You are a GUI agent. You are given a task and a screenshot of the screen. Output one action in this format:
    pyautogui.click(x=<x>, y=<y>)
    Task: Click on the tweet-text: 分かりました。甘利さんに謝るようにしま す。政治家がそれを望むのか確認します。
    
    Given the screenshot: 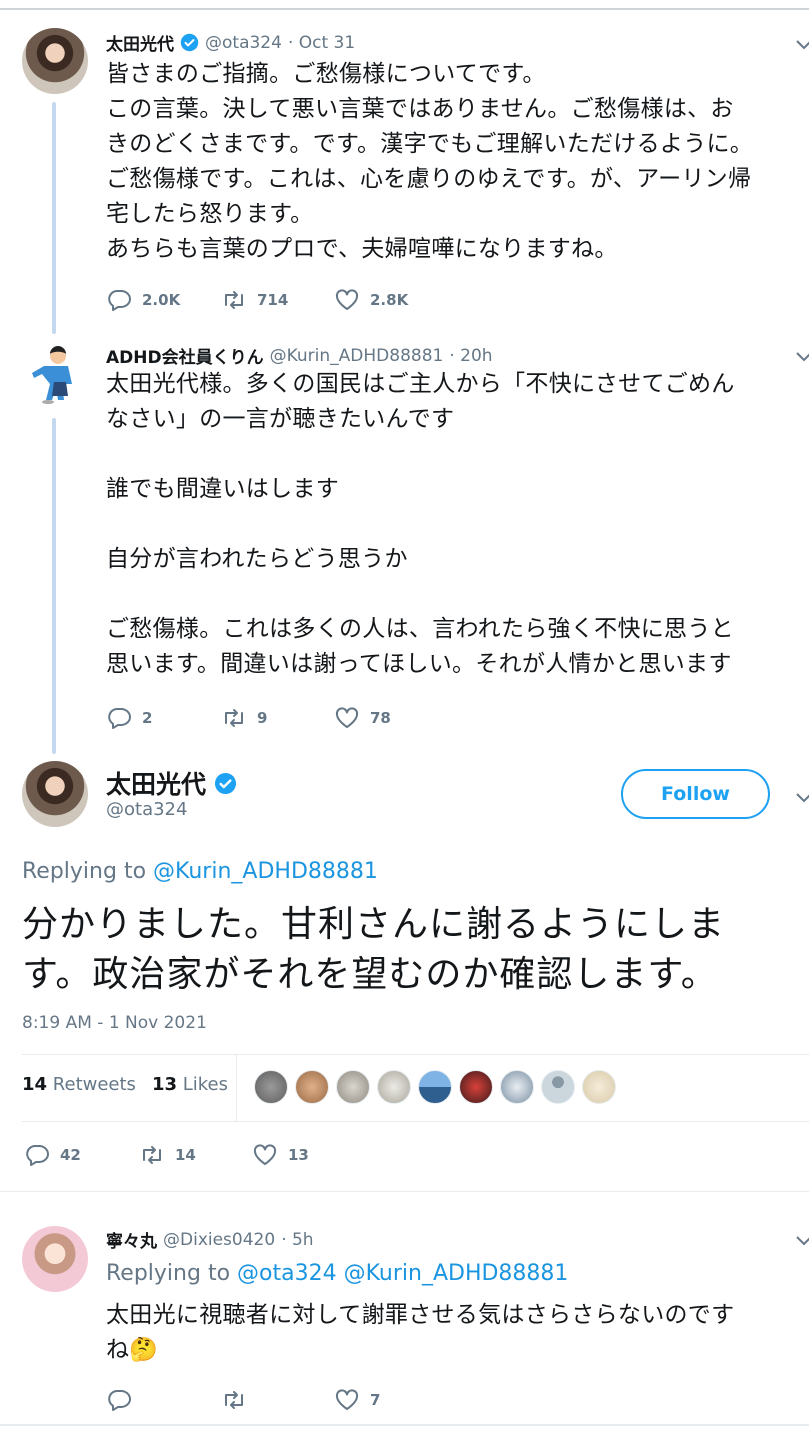 What is the action you would take?
    pyautogui.click(x=373, y=950)
    